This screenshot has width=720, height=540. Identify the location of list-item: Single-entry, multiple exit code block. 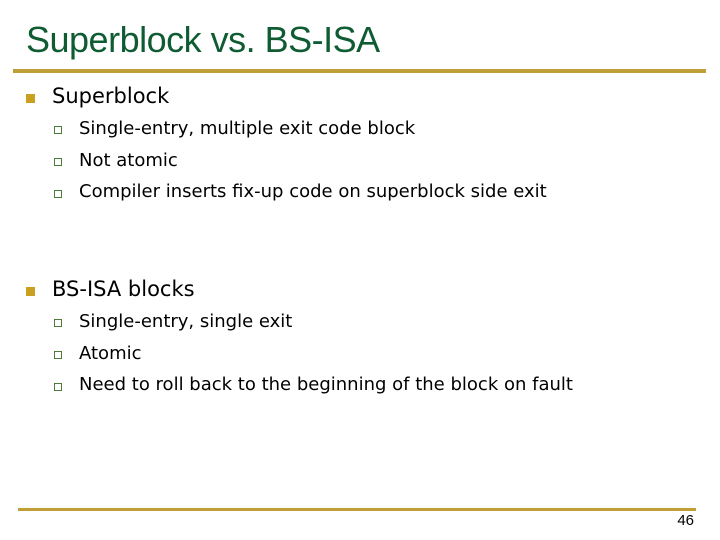
(247, 128).